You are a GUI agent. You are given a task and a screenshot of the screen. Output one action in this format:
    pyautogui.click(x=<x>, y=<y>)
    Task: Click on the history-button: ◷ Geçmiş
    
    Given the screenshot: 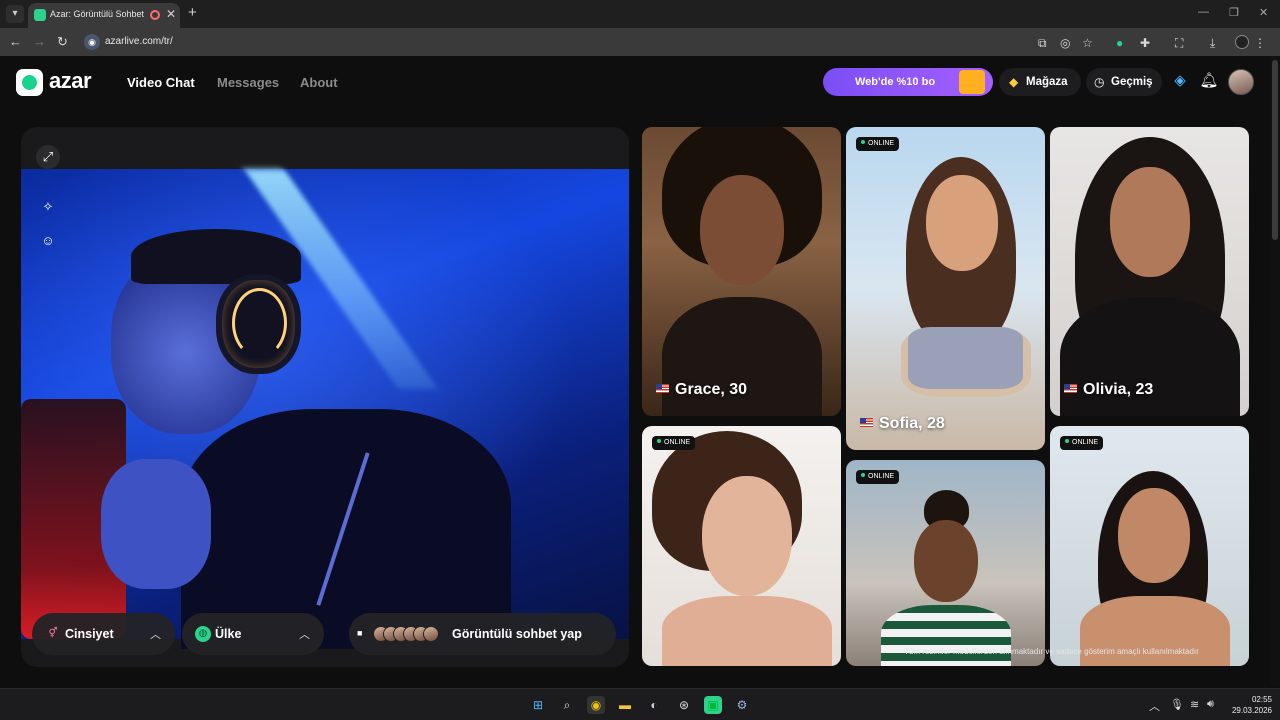 What is the action you would take?
    pyautogui.click(x=1124, y=82)
    